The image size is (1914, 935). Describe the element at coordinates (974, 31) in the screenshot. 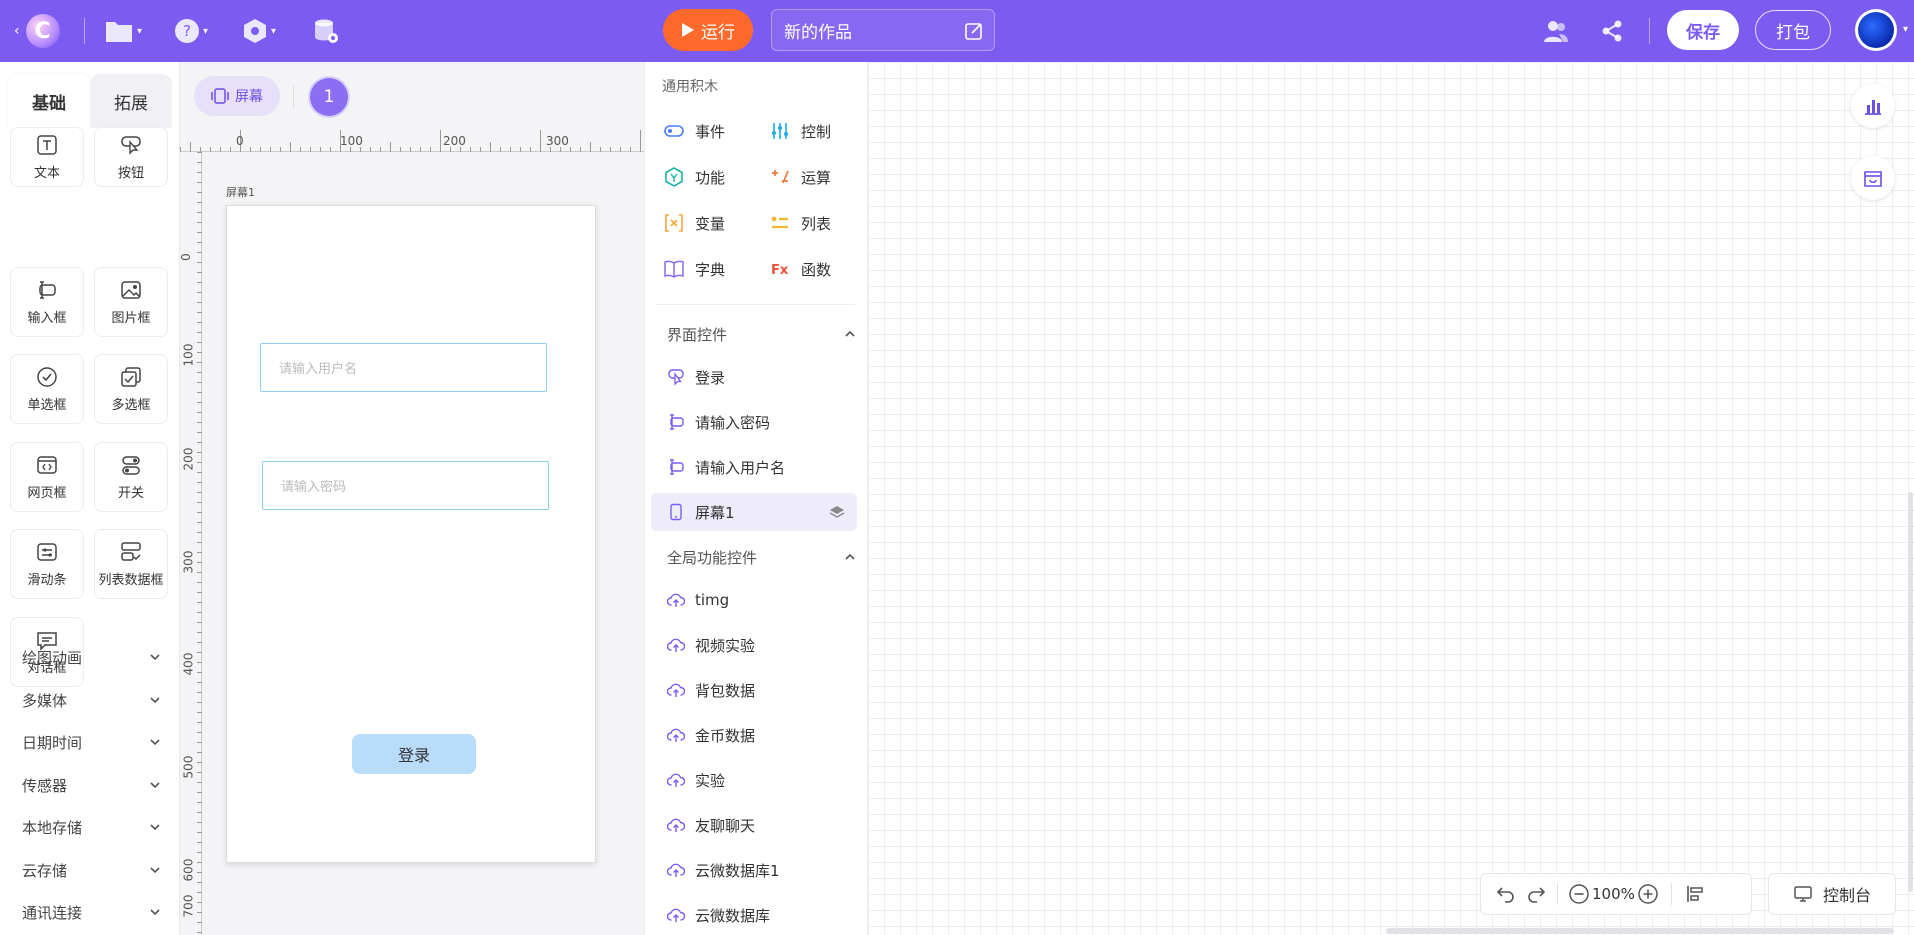

I see `edit-icon` at that location.